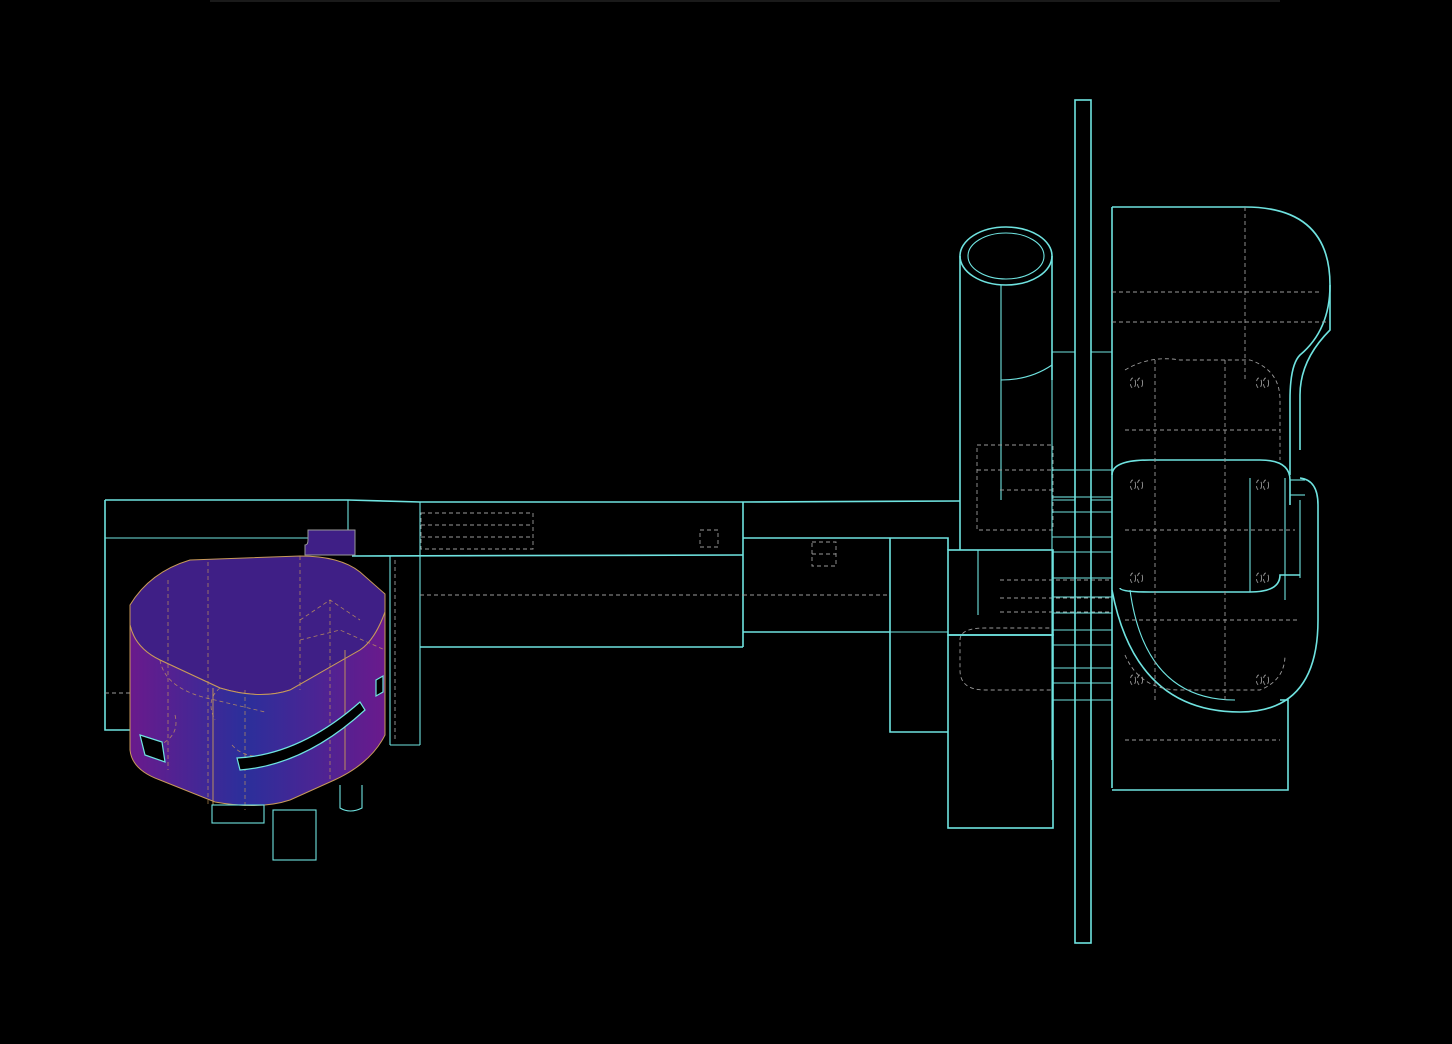 The image size is (1452, 1044). What do you see at coordinates (745, 1) in the screenshot?
I see `viewport-top-border` at bounding box center [745, 1].